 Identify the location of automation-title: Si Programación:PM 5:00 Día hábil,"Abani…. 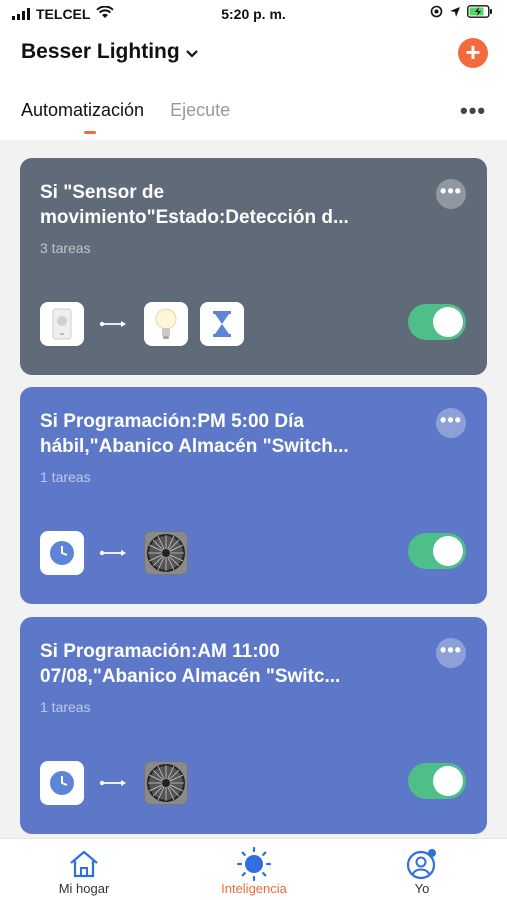
(230, 434).